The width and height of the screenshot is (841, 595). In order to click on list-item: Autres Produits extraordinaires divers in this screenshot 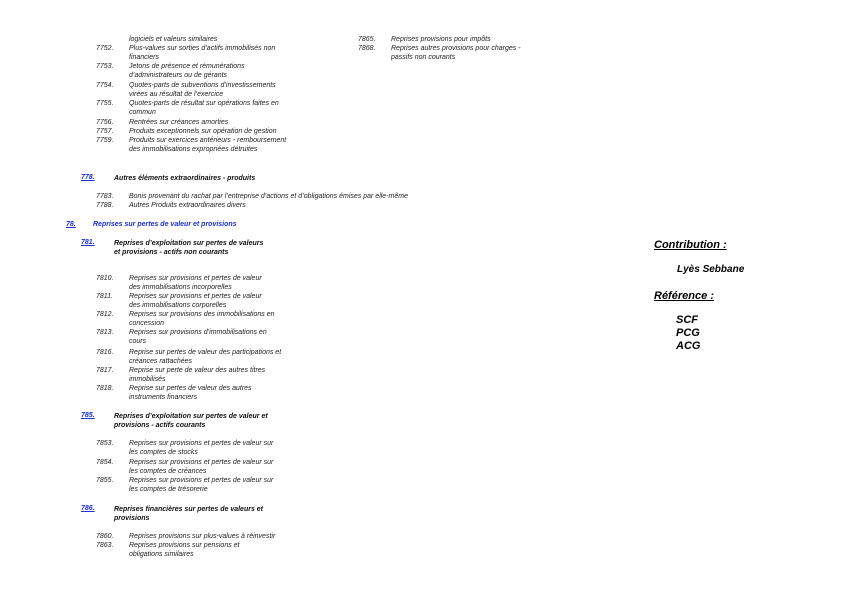, I will do `click(187, 205)`.